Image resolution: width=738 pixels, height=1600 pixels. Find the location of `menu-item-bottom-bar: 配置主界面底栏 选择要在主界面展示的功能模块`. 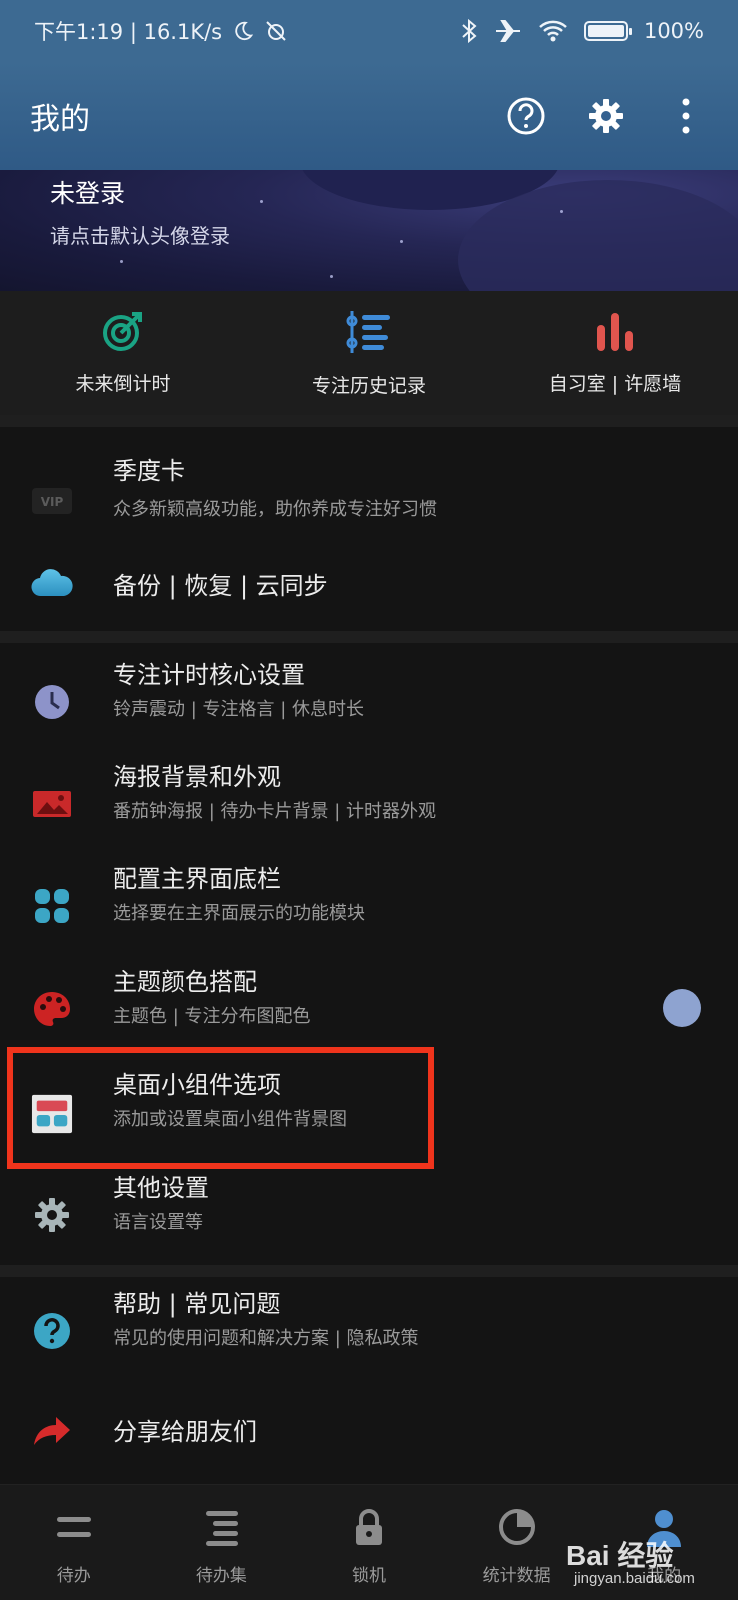

menu-item-bottom-bar: 配置主界面底栏 选择要在主界面展示的功能模块 is located at coordinates (369, 907).